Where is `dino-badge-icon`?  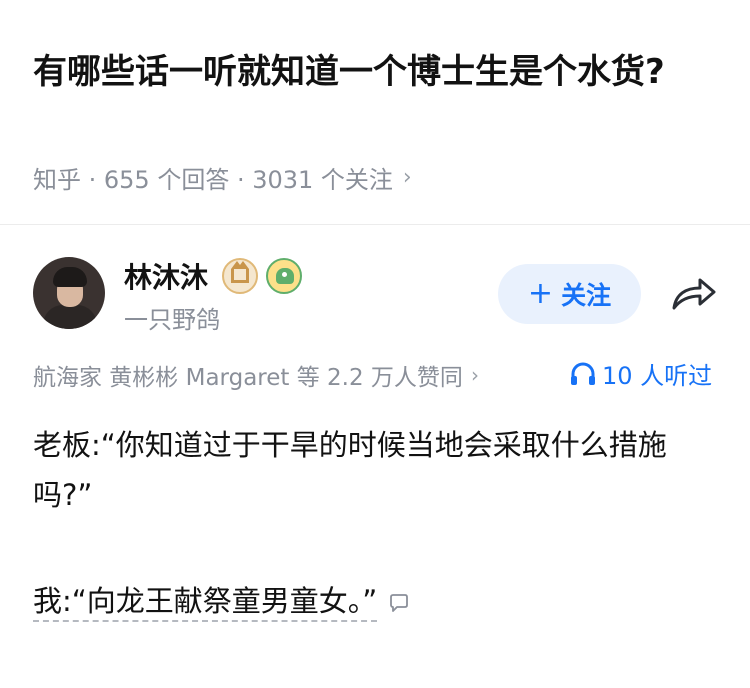 dino-badge-icon is located at coordinates (284, 276).